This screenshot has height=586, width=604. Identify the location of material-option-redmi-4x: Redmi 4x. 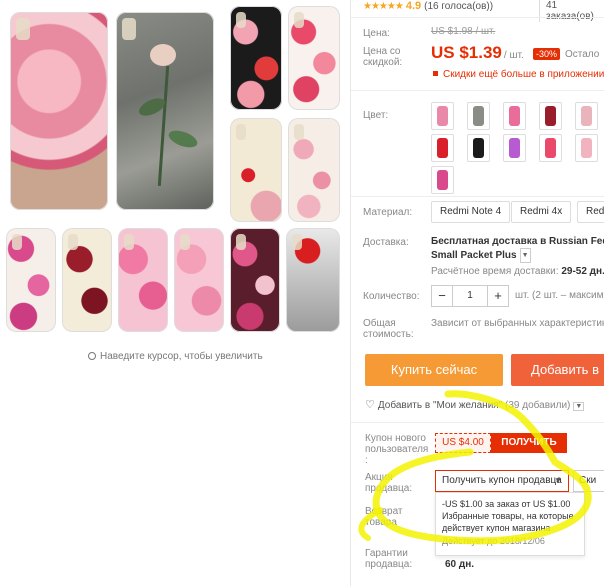
(541, 212).